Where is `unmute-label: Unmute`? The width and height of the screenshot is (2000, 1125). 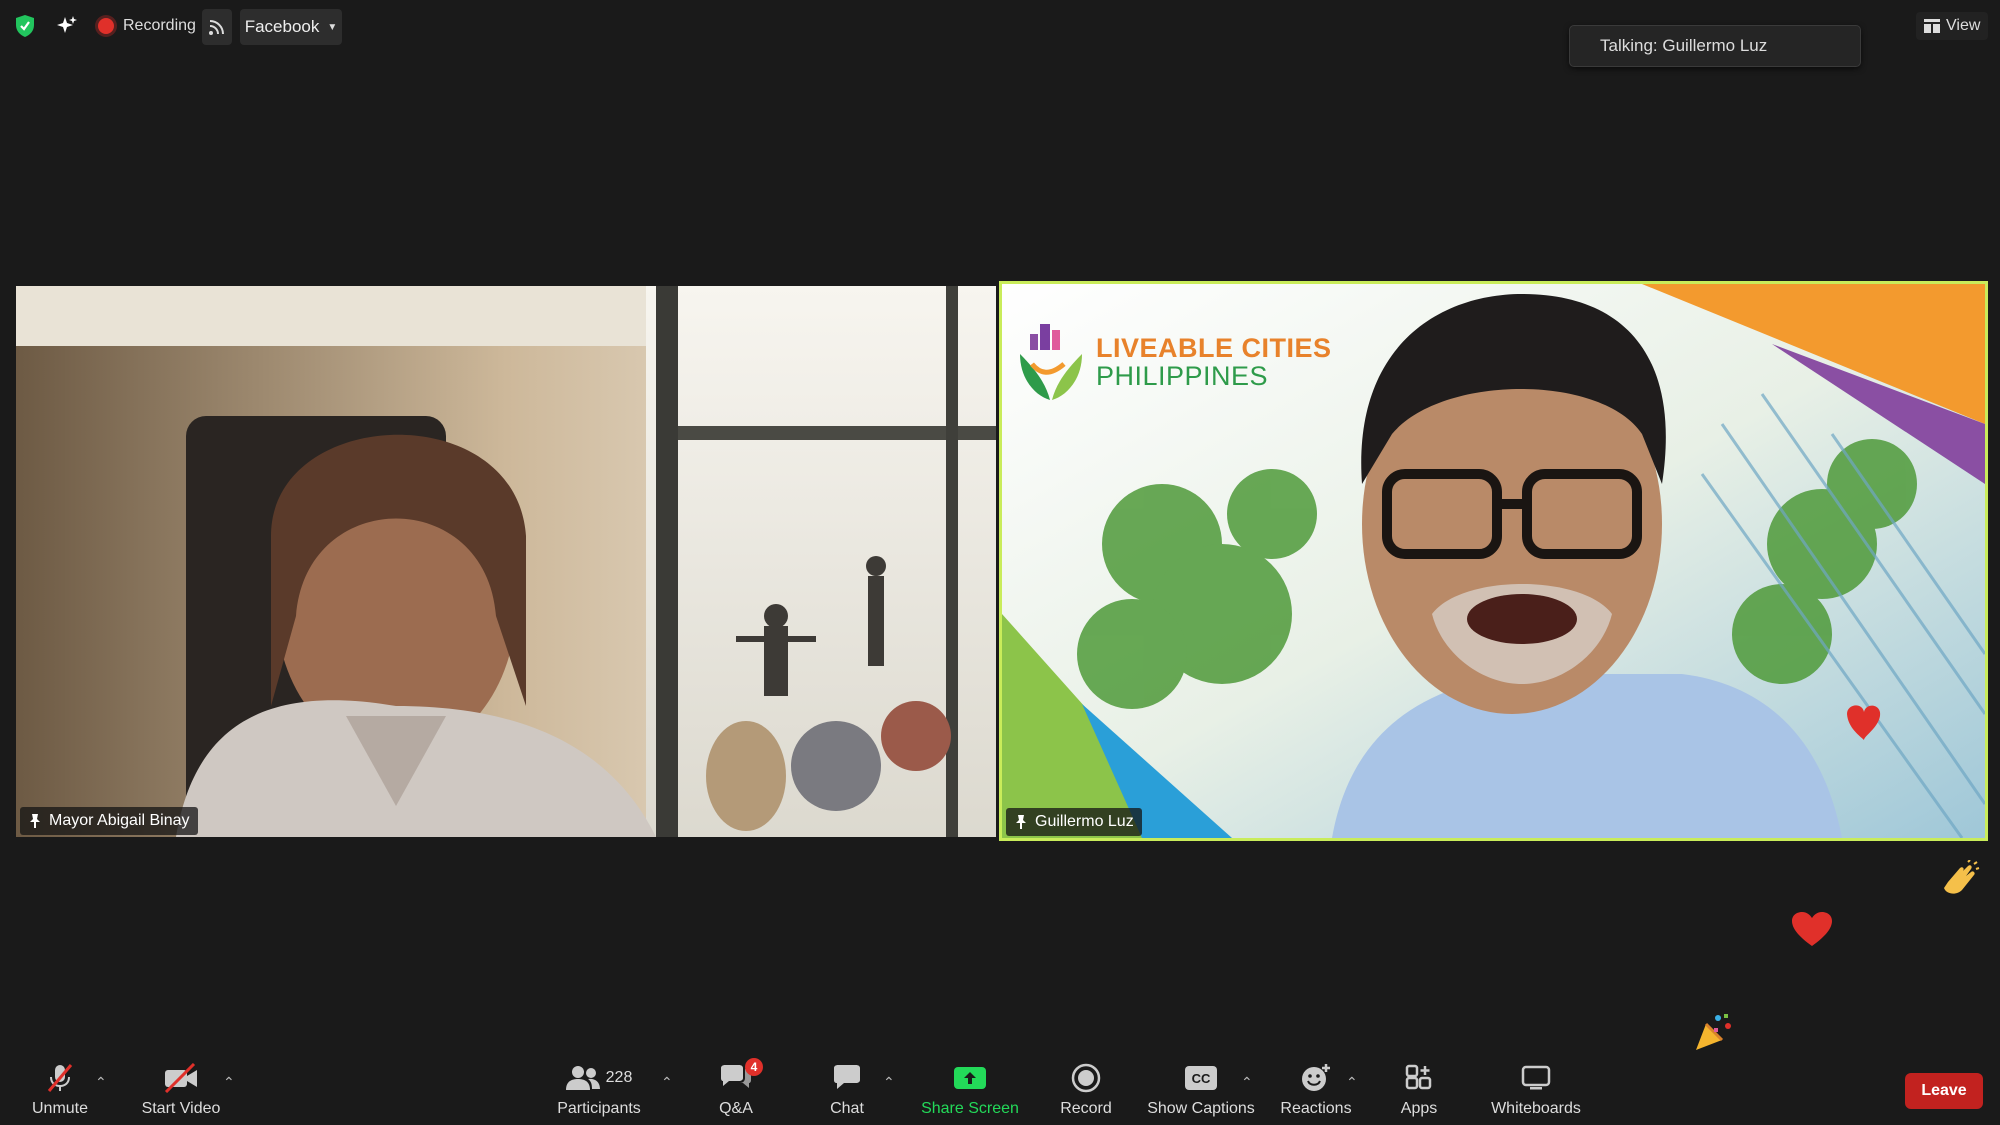
unmute-label: Unmute is located at coordinates (60, 1108).